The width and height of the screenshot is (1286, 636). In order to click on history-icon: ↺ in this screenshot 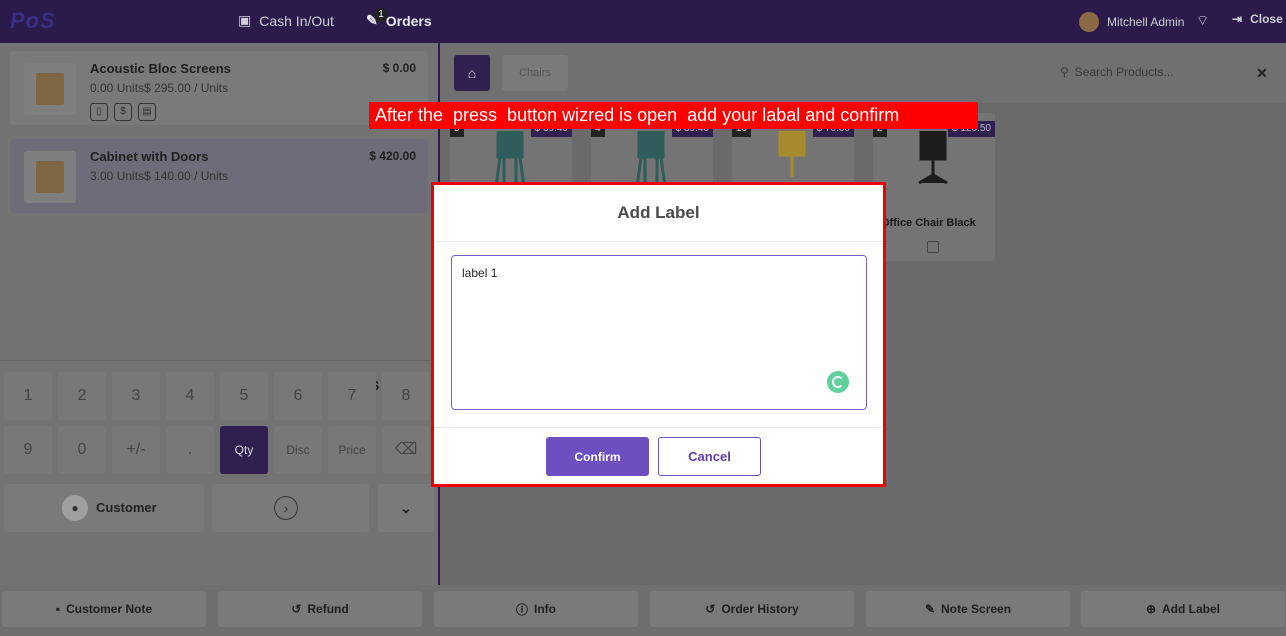, I will do `click(710, 609)`.